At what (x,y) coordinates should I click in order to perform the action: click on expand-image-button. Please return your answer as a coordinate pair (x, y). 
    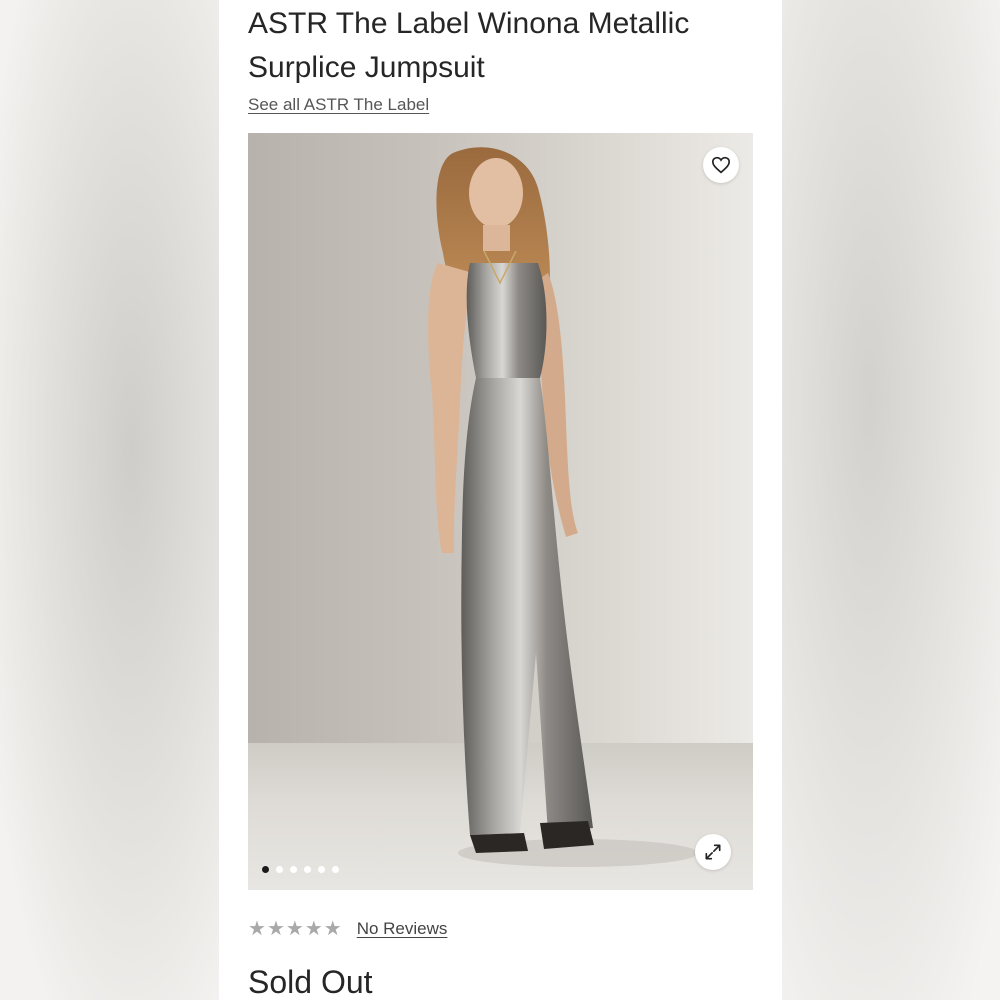
    Looking at the image, I should click on (713, 852).